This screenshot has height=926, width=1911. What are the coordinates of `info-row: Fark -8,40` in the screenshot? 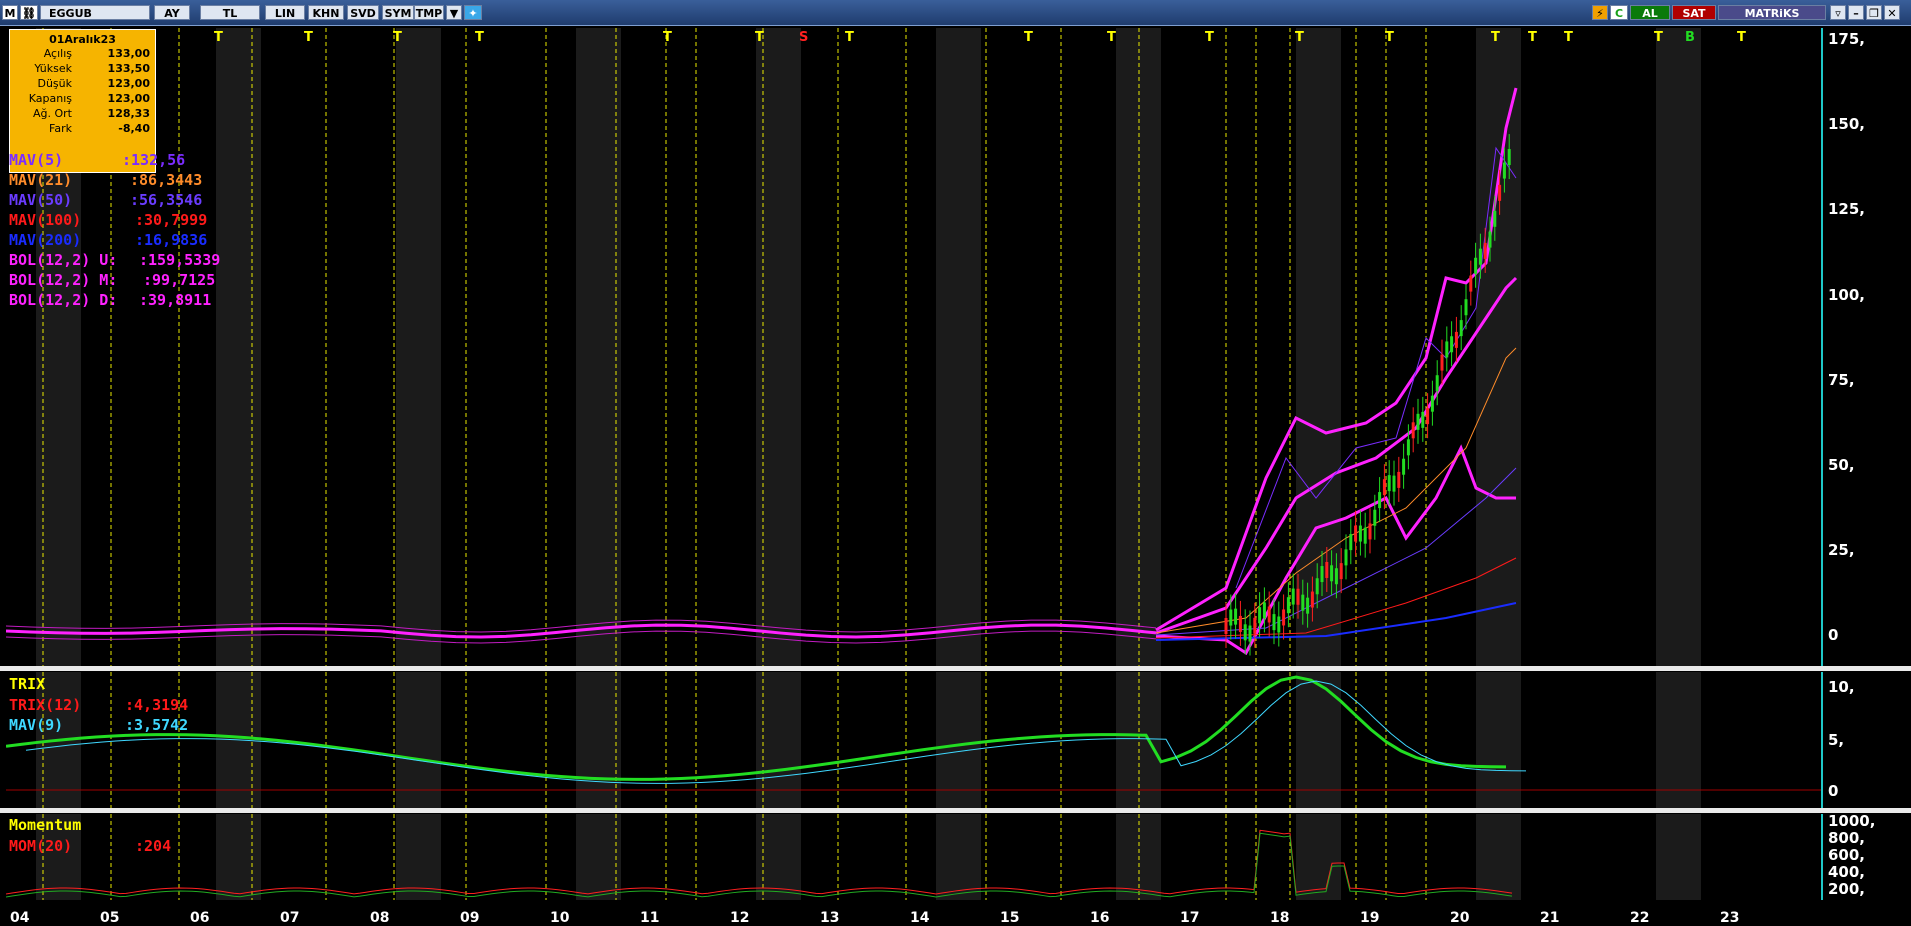 It's located at (82, 128).